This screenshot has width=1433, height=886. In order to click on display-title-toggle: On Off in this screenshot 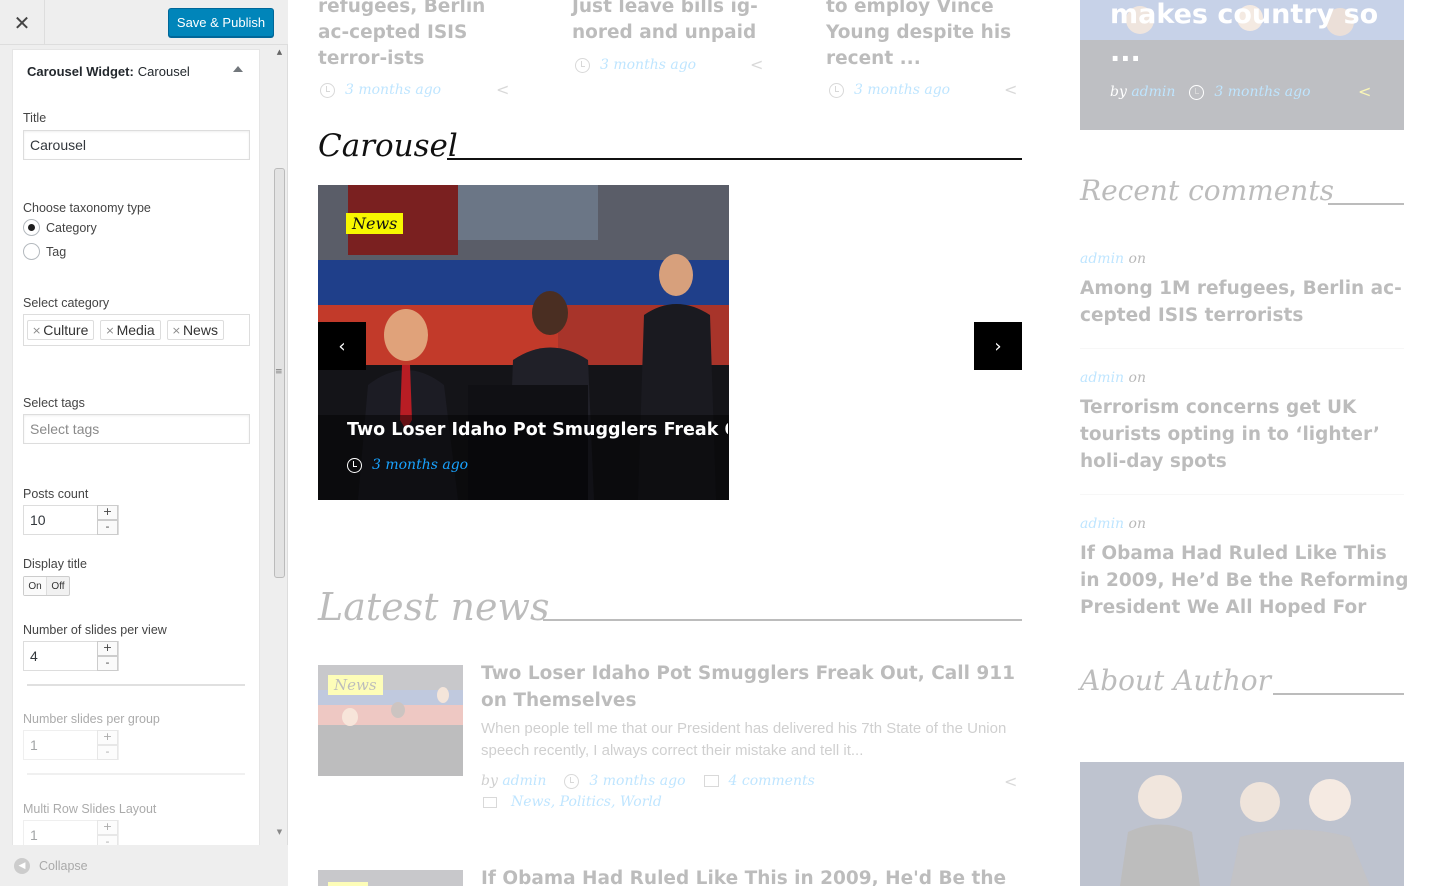, I will do `click(46, 586)`.